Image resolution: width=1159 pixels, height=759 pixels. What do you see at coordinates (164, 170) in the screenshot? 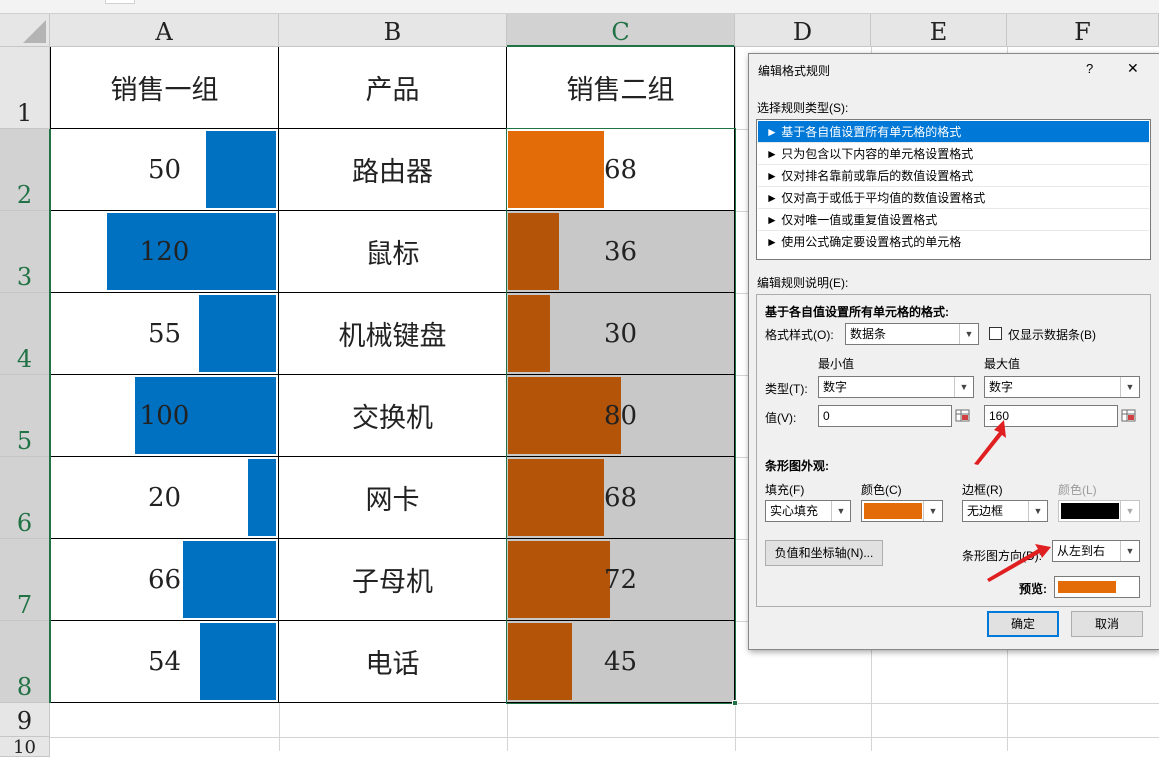
I see `cell-sales-group-1: 50` at bounding box center [164, 170].